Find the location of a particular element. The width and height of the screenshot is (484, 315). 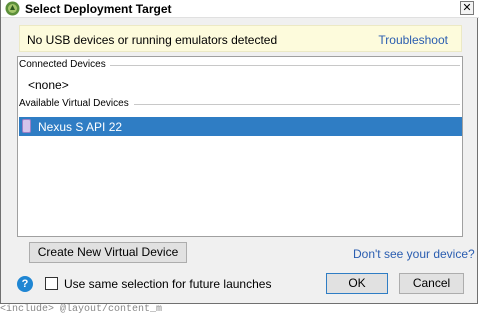

same-selection-checkbox is located at coordinates (51, 283).